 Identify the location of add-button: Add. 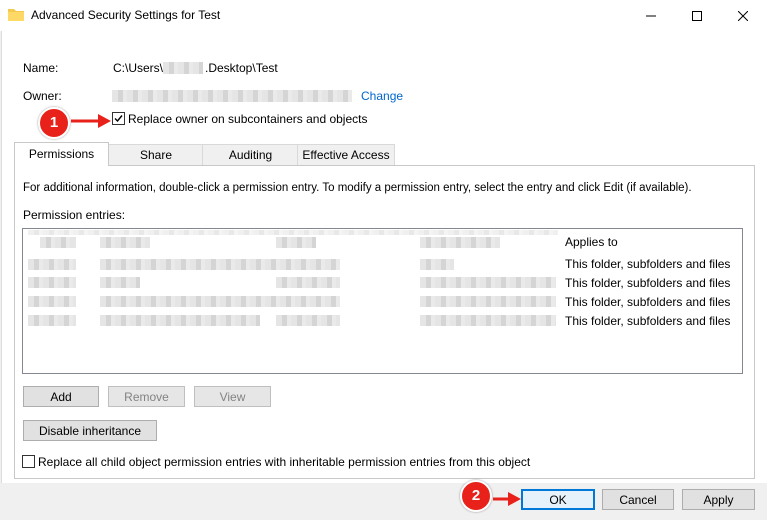
(61, 396).